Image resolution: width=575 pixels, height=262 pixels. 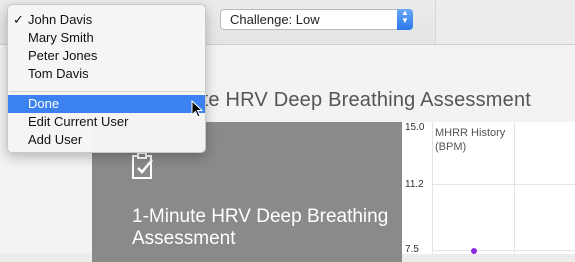 What do you see at coordinates (58, 73) in the screenshot?
I see `menu-item-label: Tom Davis` at bounding box center [58, 73].